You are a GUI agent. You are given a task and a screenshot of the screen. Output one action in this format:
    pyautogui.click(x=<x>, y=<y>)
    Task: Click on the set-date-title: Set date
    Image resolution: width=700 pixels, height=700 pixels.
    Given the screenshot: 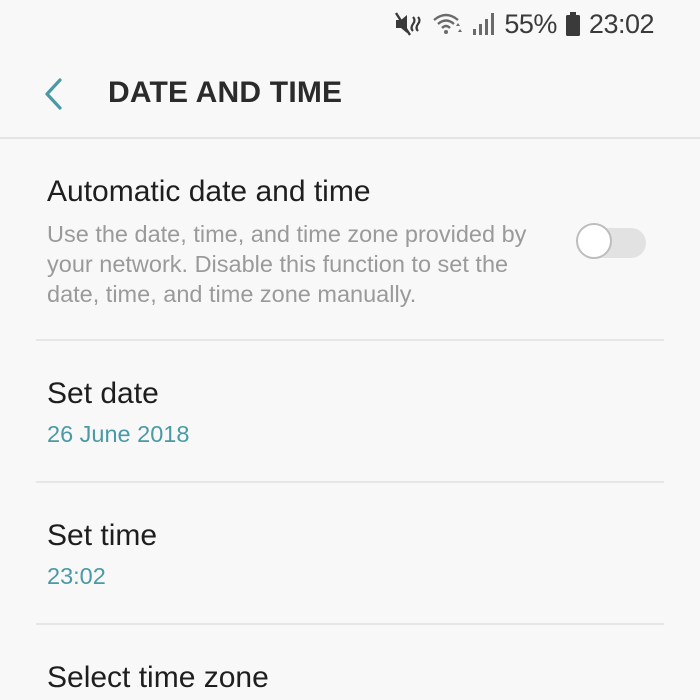 What is the action you would take?
    pyautogui.click(x=103, y=393)
    